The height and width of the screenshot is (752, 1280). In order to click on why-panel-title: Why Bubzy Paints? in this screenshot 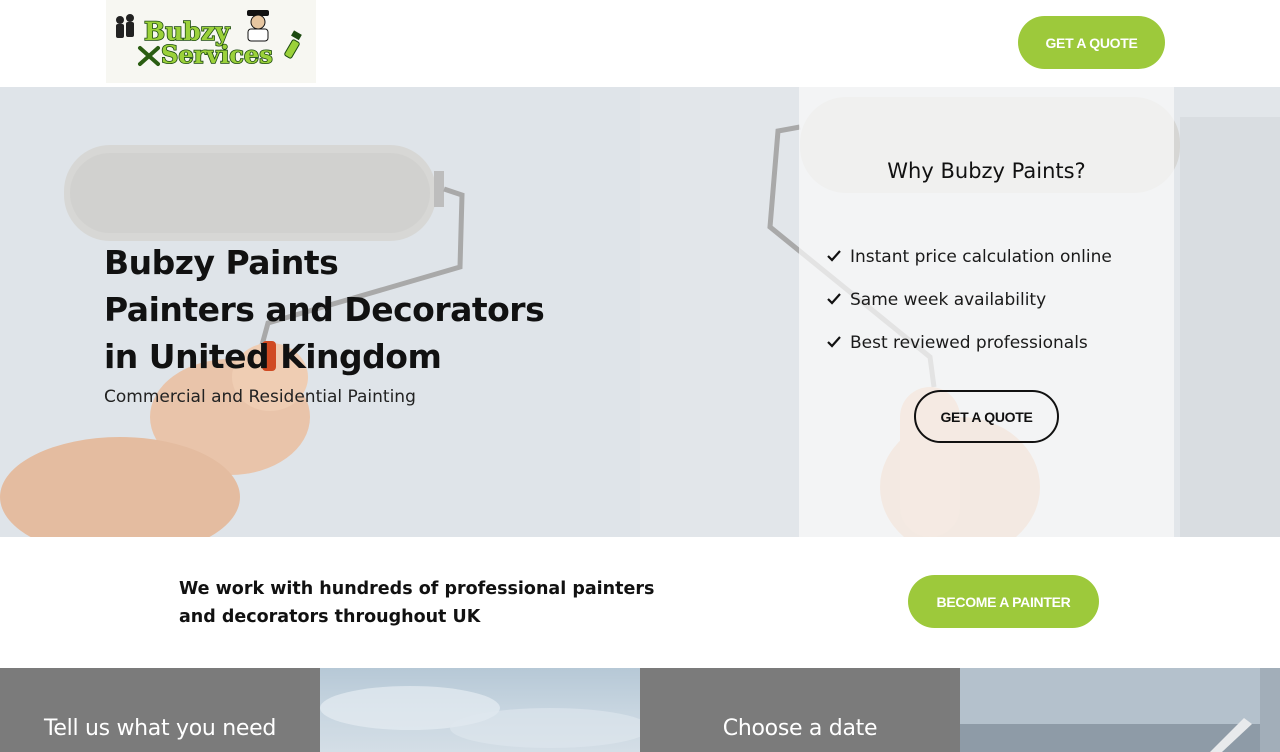, I will do `click(986, 171)`.